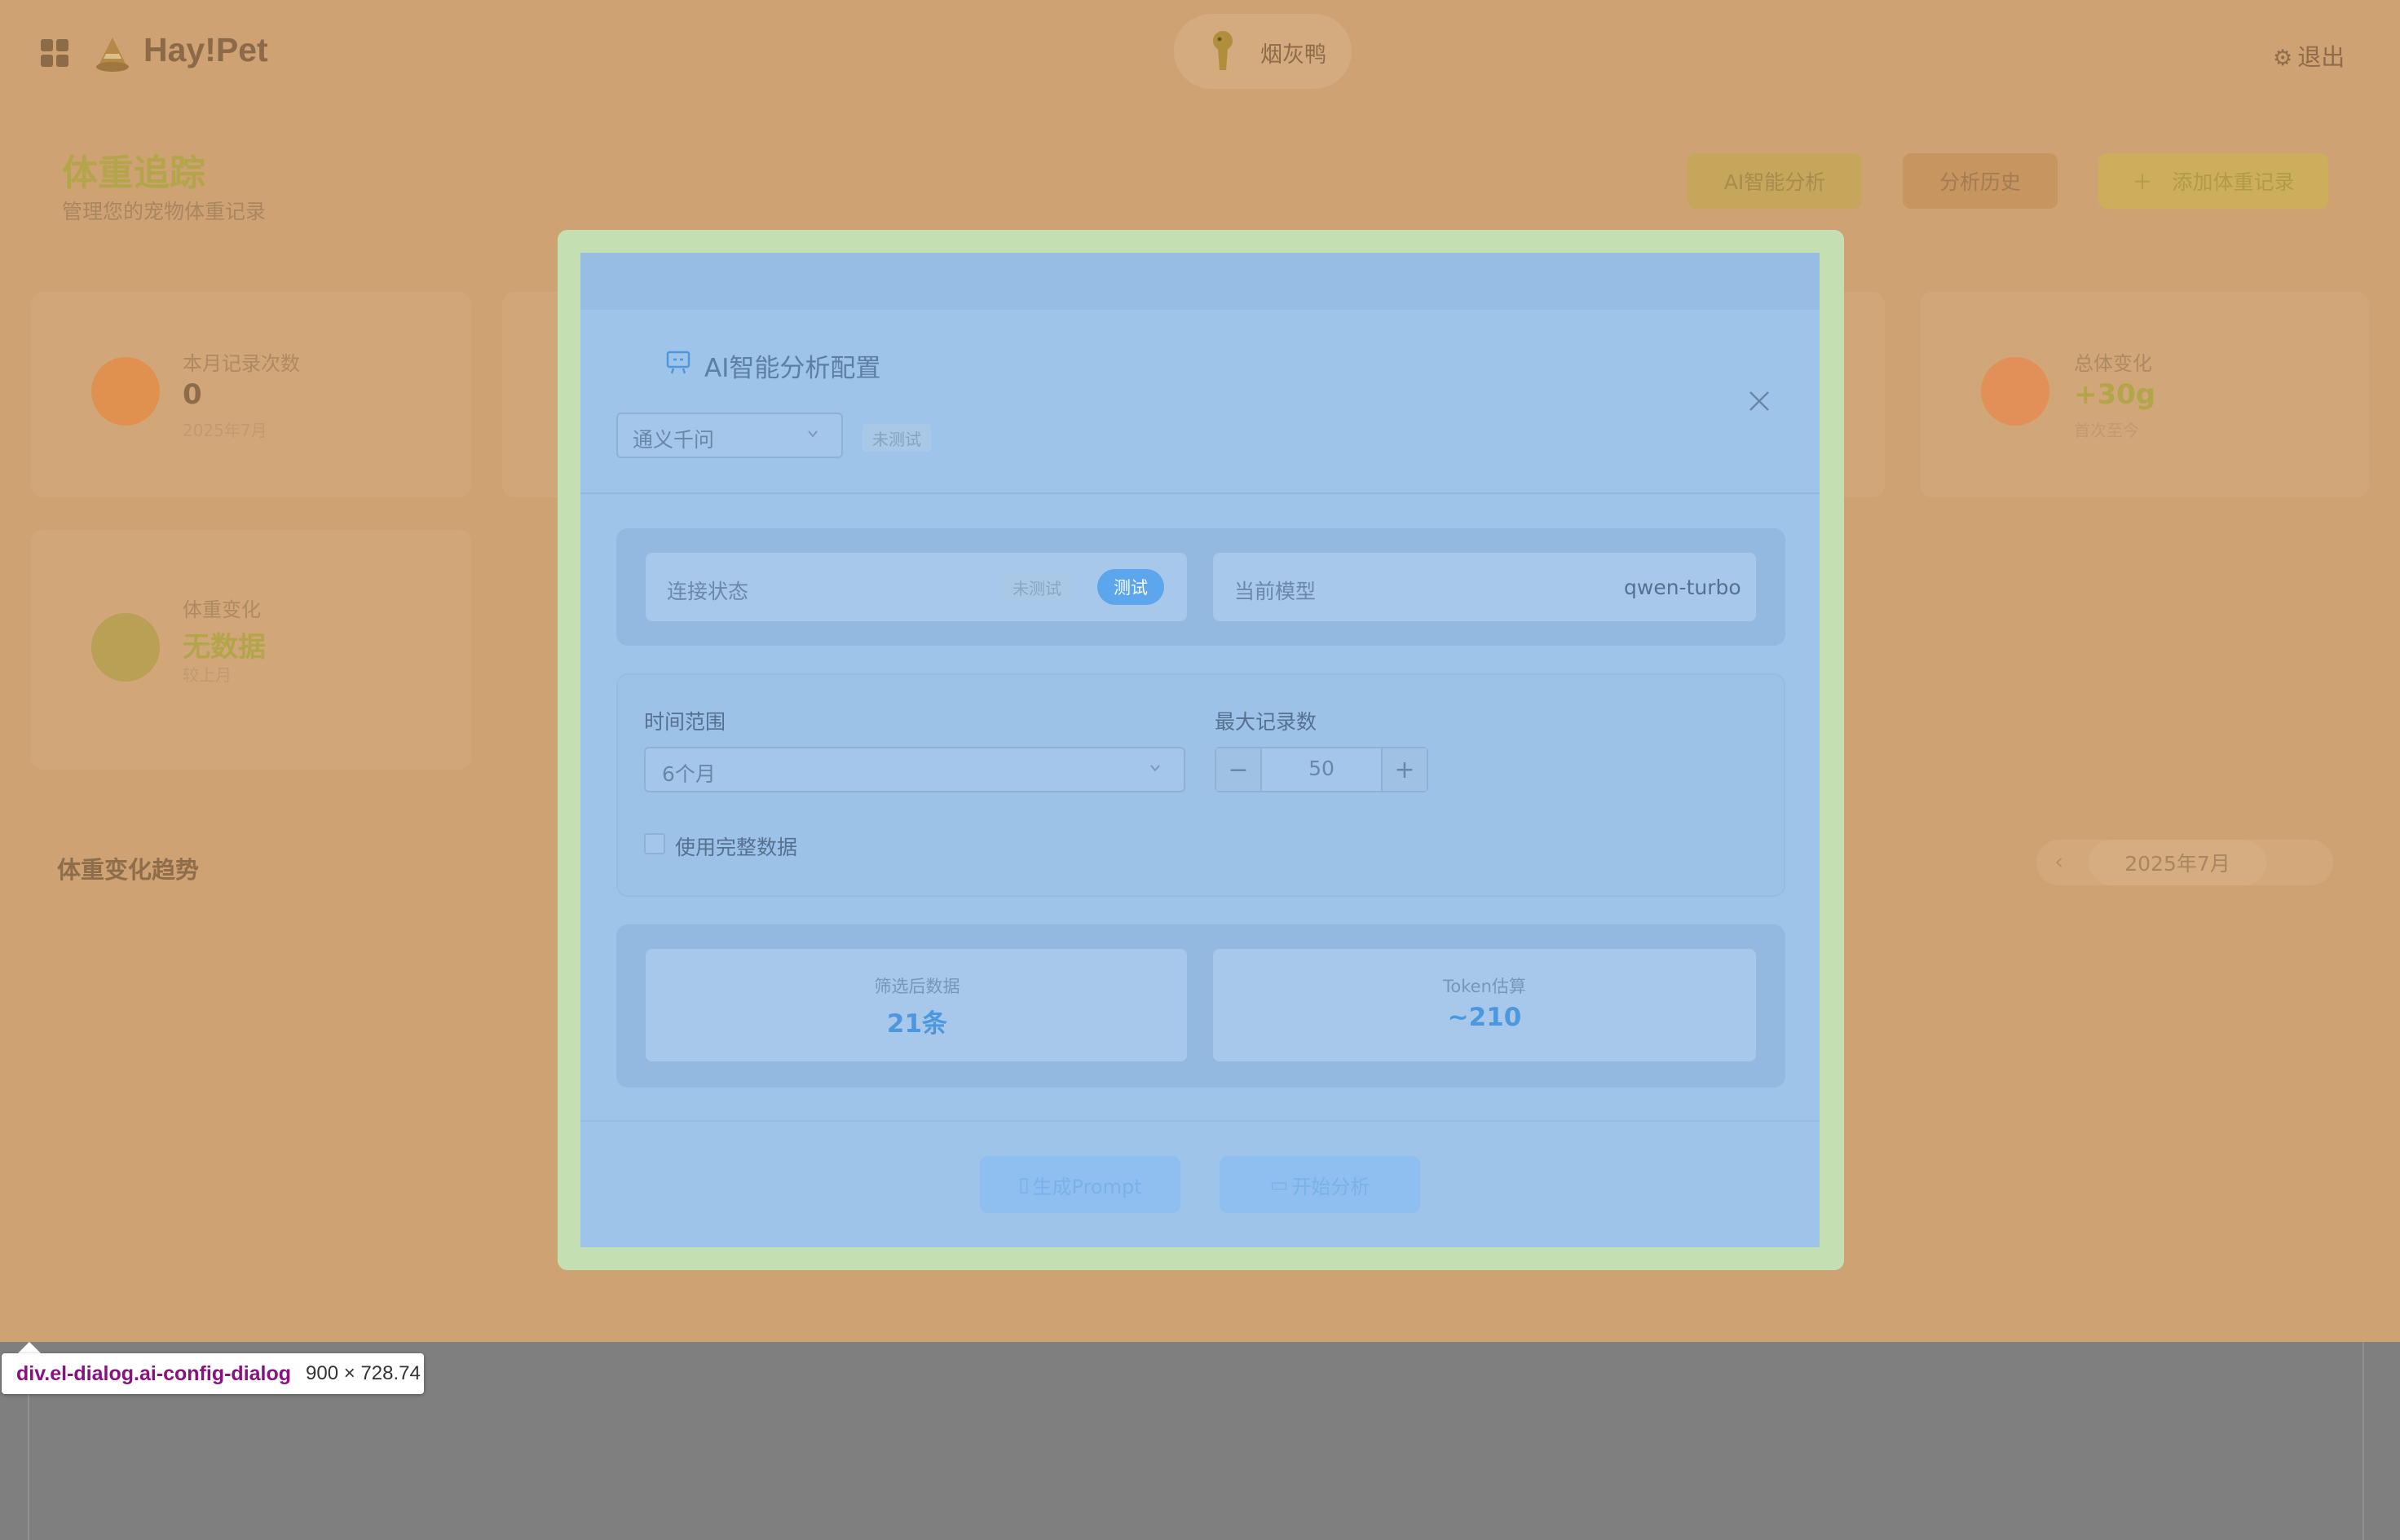 The image size is (2400, 1540). Describe the element at coordinates (1321, 769) in the screenshot. I see `max-records-input: 50` at that location.